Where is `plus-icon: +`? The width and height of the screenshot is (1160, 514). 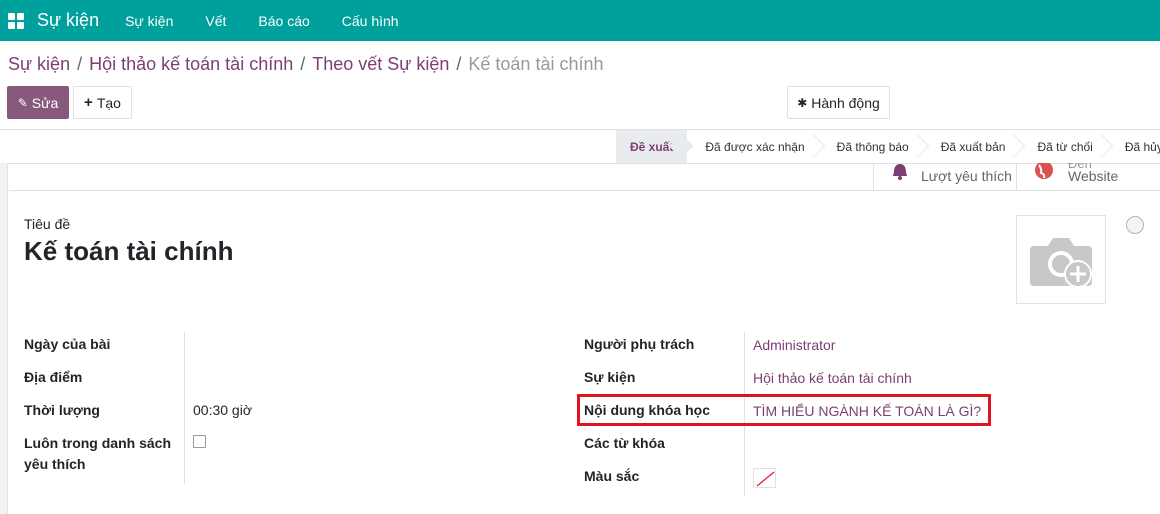
plus-icon: + is located at coordinates (88, 102).